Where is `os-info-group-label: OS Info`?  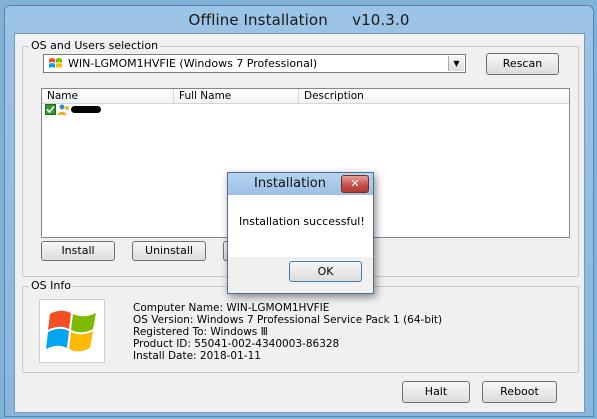 os-info-group-label: OS Info is located at coordinates (51, 285).